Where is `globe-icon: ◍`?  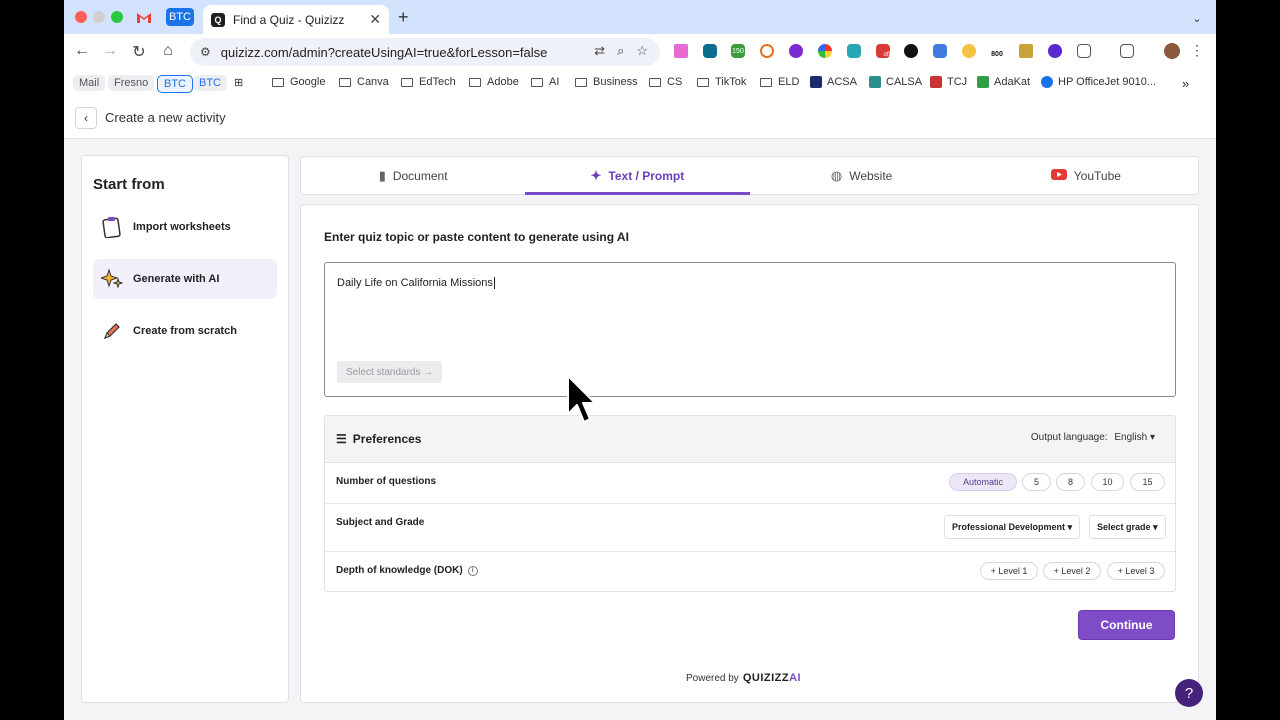
globe-icon: ◍ is located at coordinates (836, 175).